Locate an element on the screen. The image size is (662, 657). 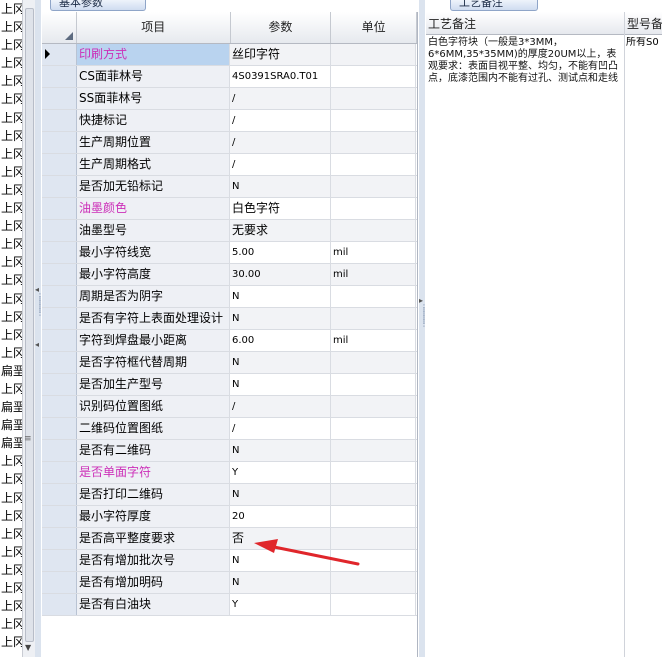
cell-param: 5.00 is located at coordinates (280, 252).